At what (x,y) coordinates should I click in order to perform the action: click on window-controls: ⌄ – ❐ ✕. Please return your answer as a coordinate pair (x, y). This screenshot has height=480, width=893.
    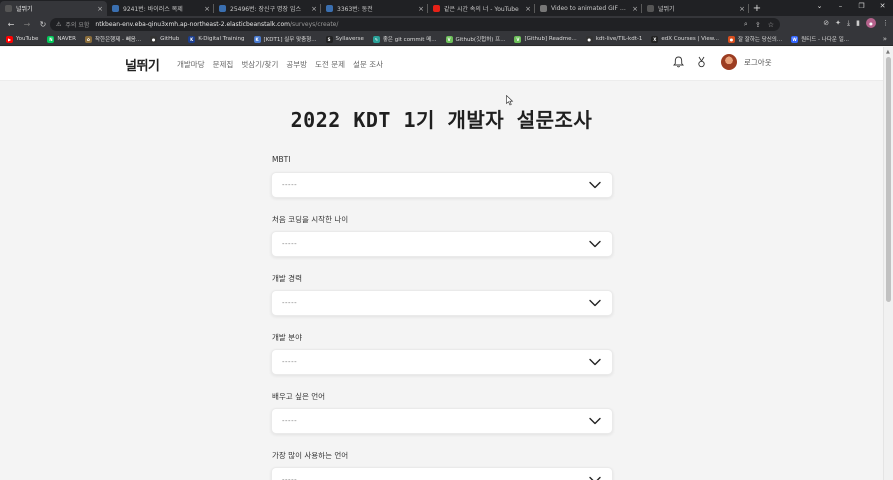
    Looking at the image, I should click on (851, 7).